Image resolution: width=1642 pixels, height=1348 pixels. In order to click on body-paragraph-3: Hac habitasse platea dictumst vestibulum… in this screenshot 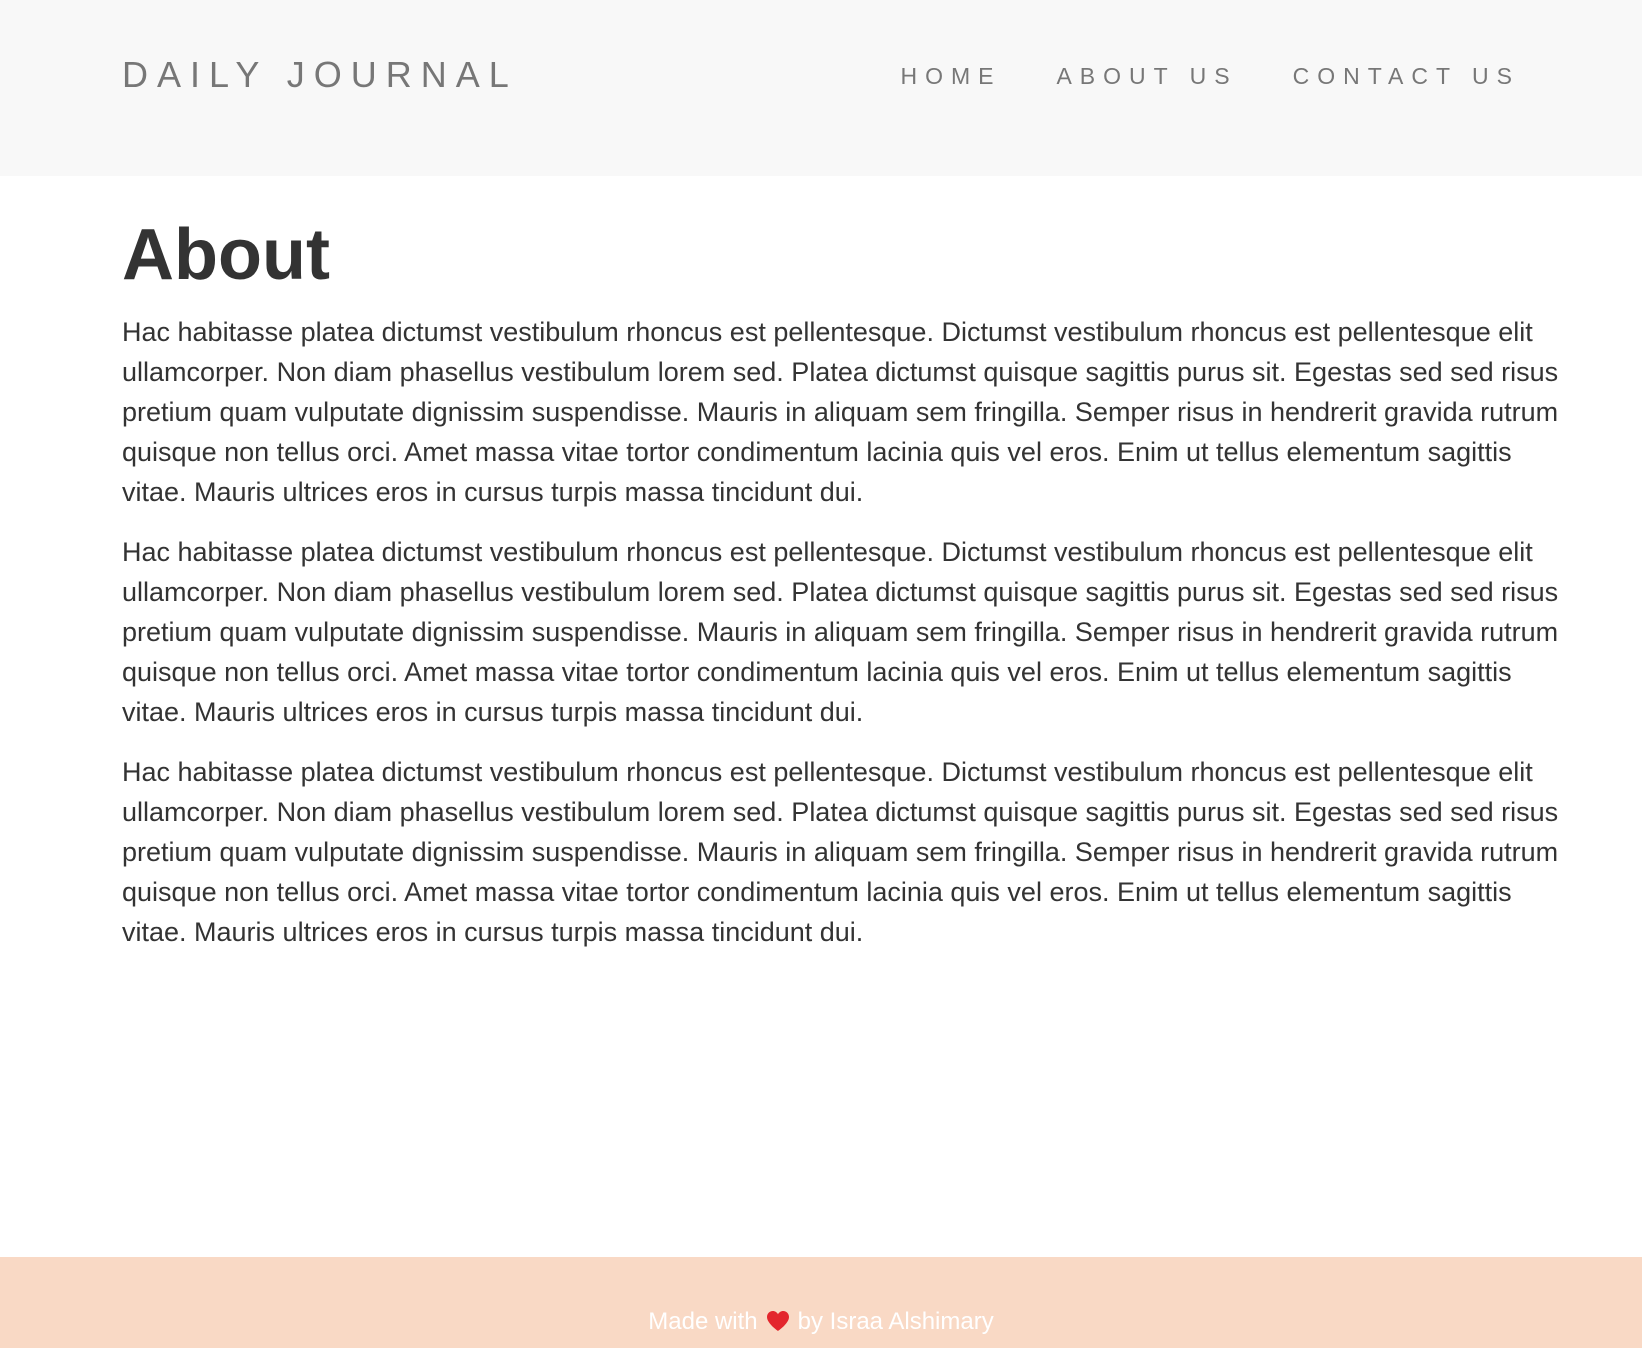, I will do `click(840, 852)`.